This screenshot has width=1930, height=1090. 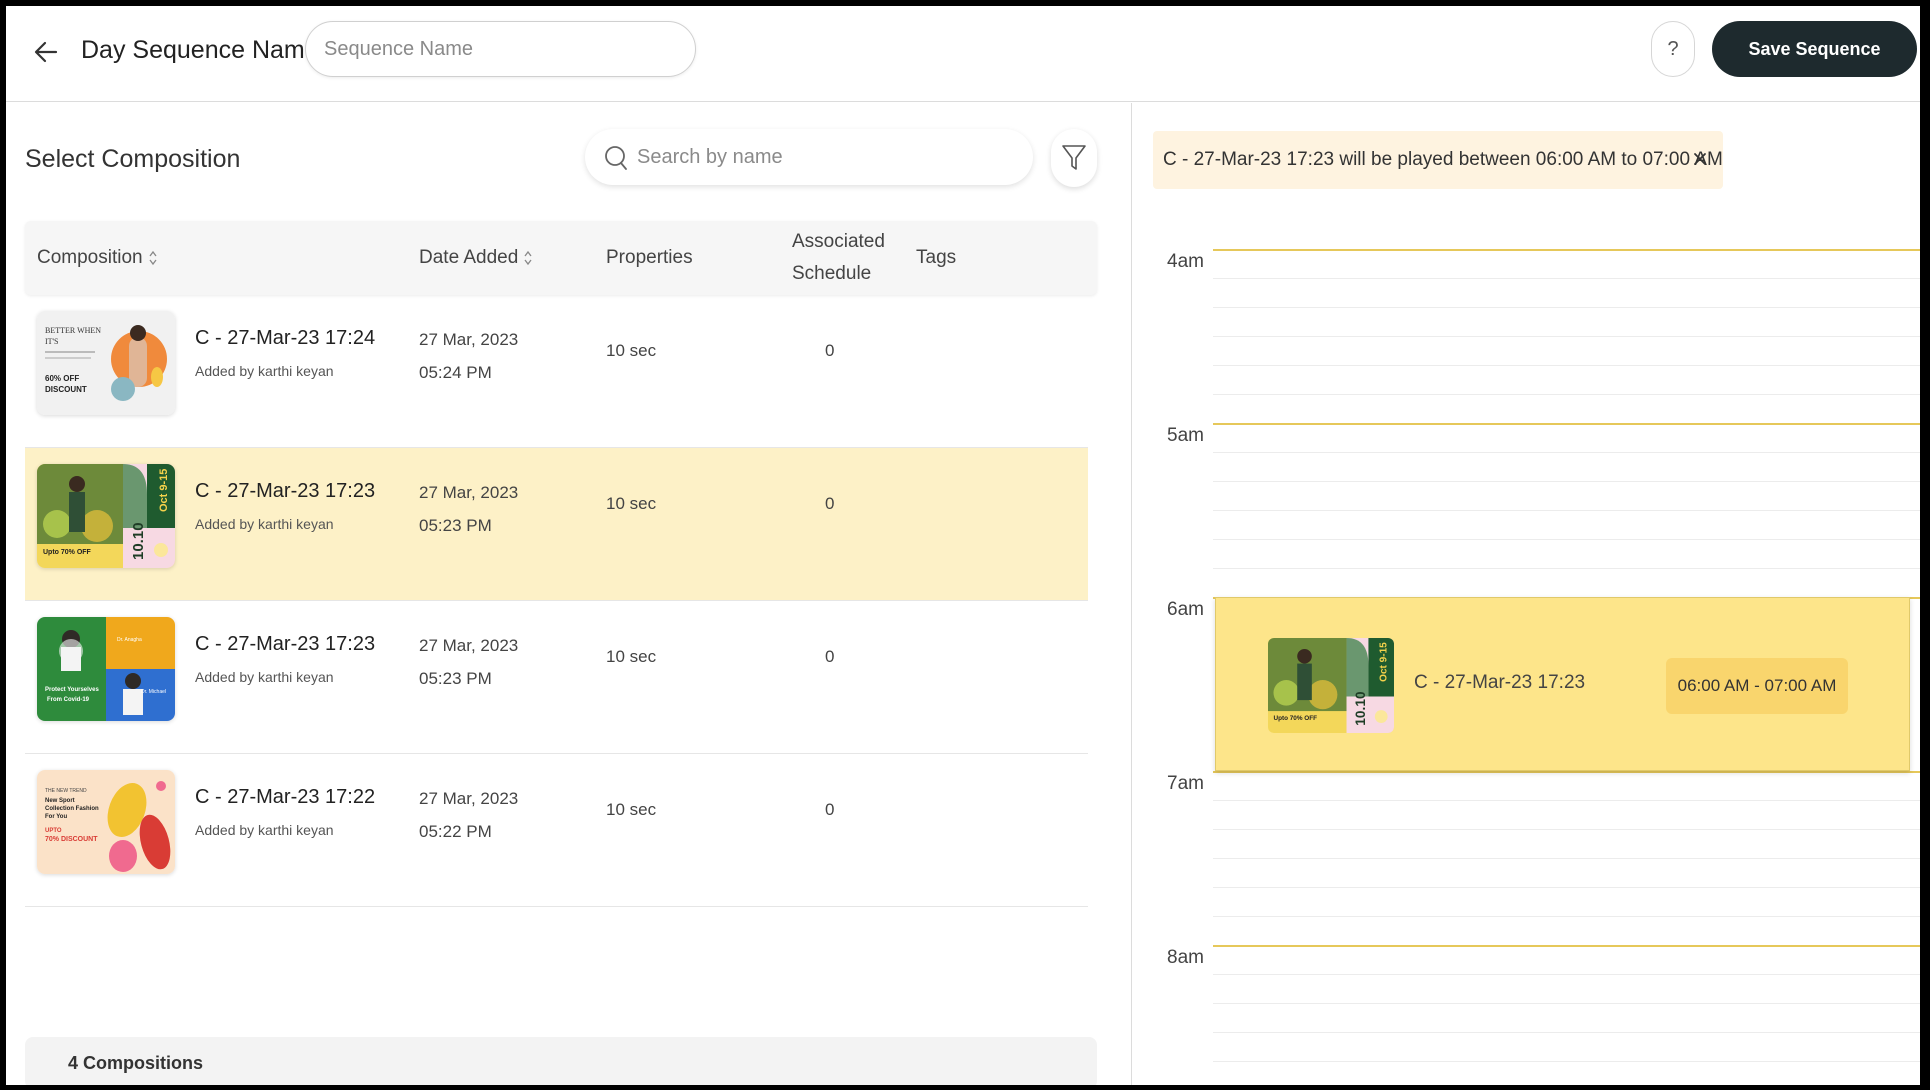 I want to click on thumb-text: THE NEW TREND, so click(x=66, y=791).